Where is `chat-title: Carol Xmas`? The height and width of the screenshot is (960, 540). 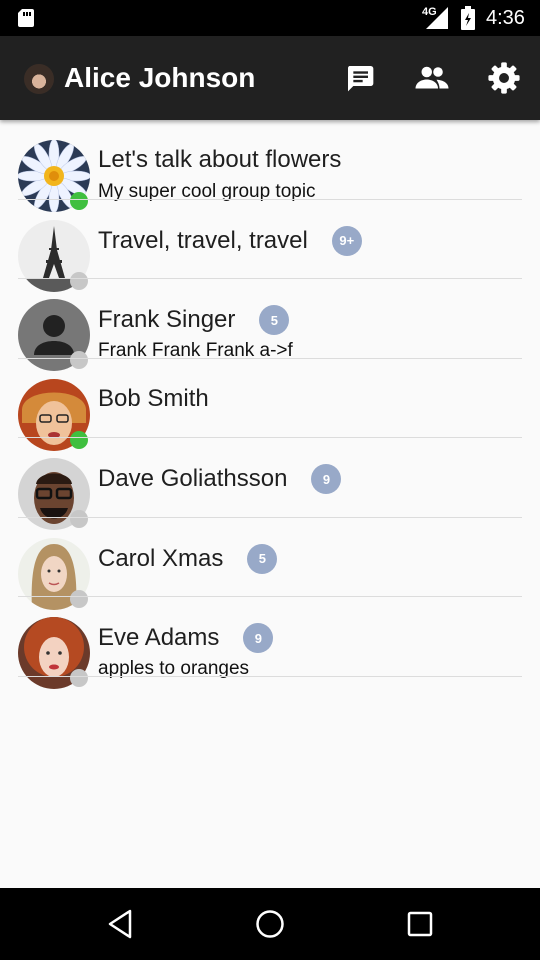
chat-title: Carol Xmas is located at coordinates (161, 558).